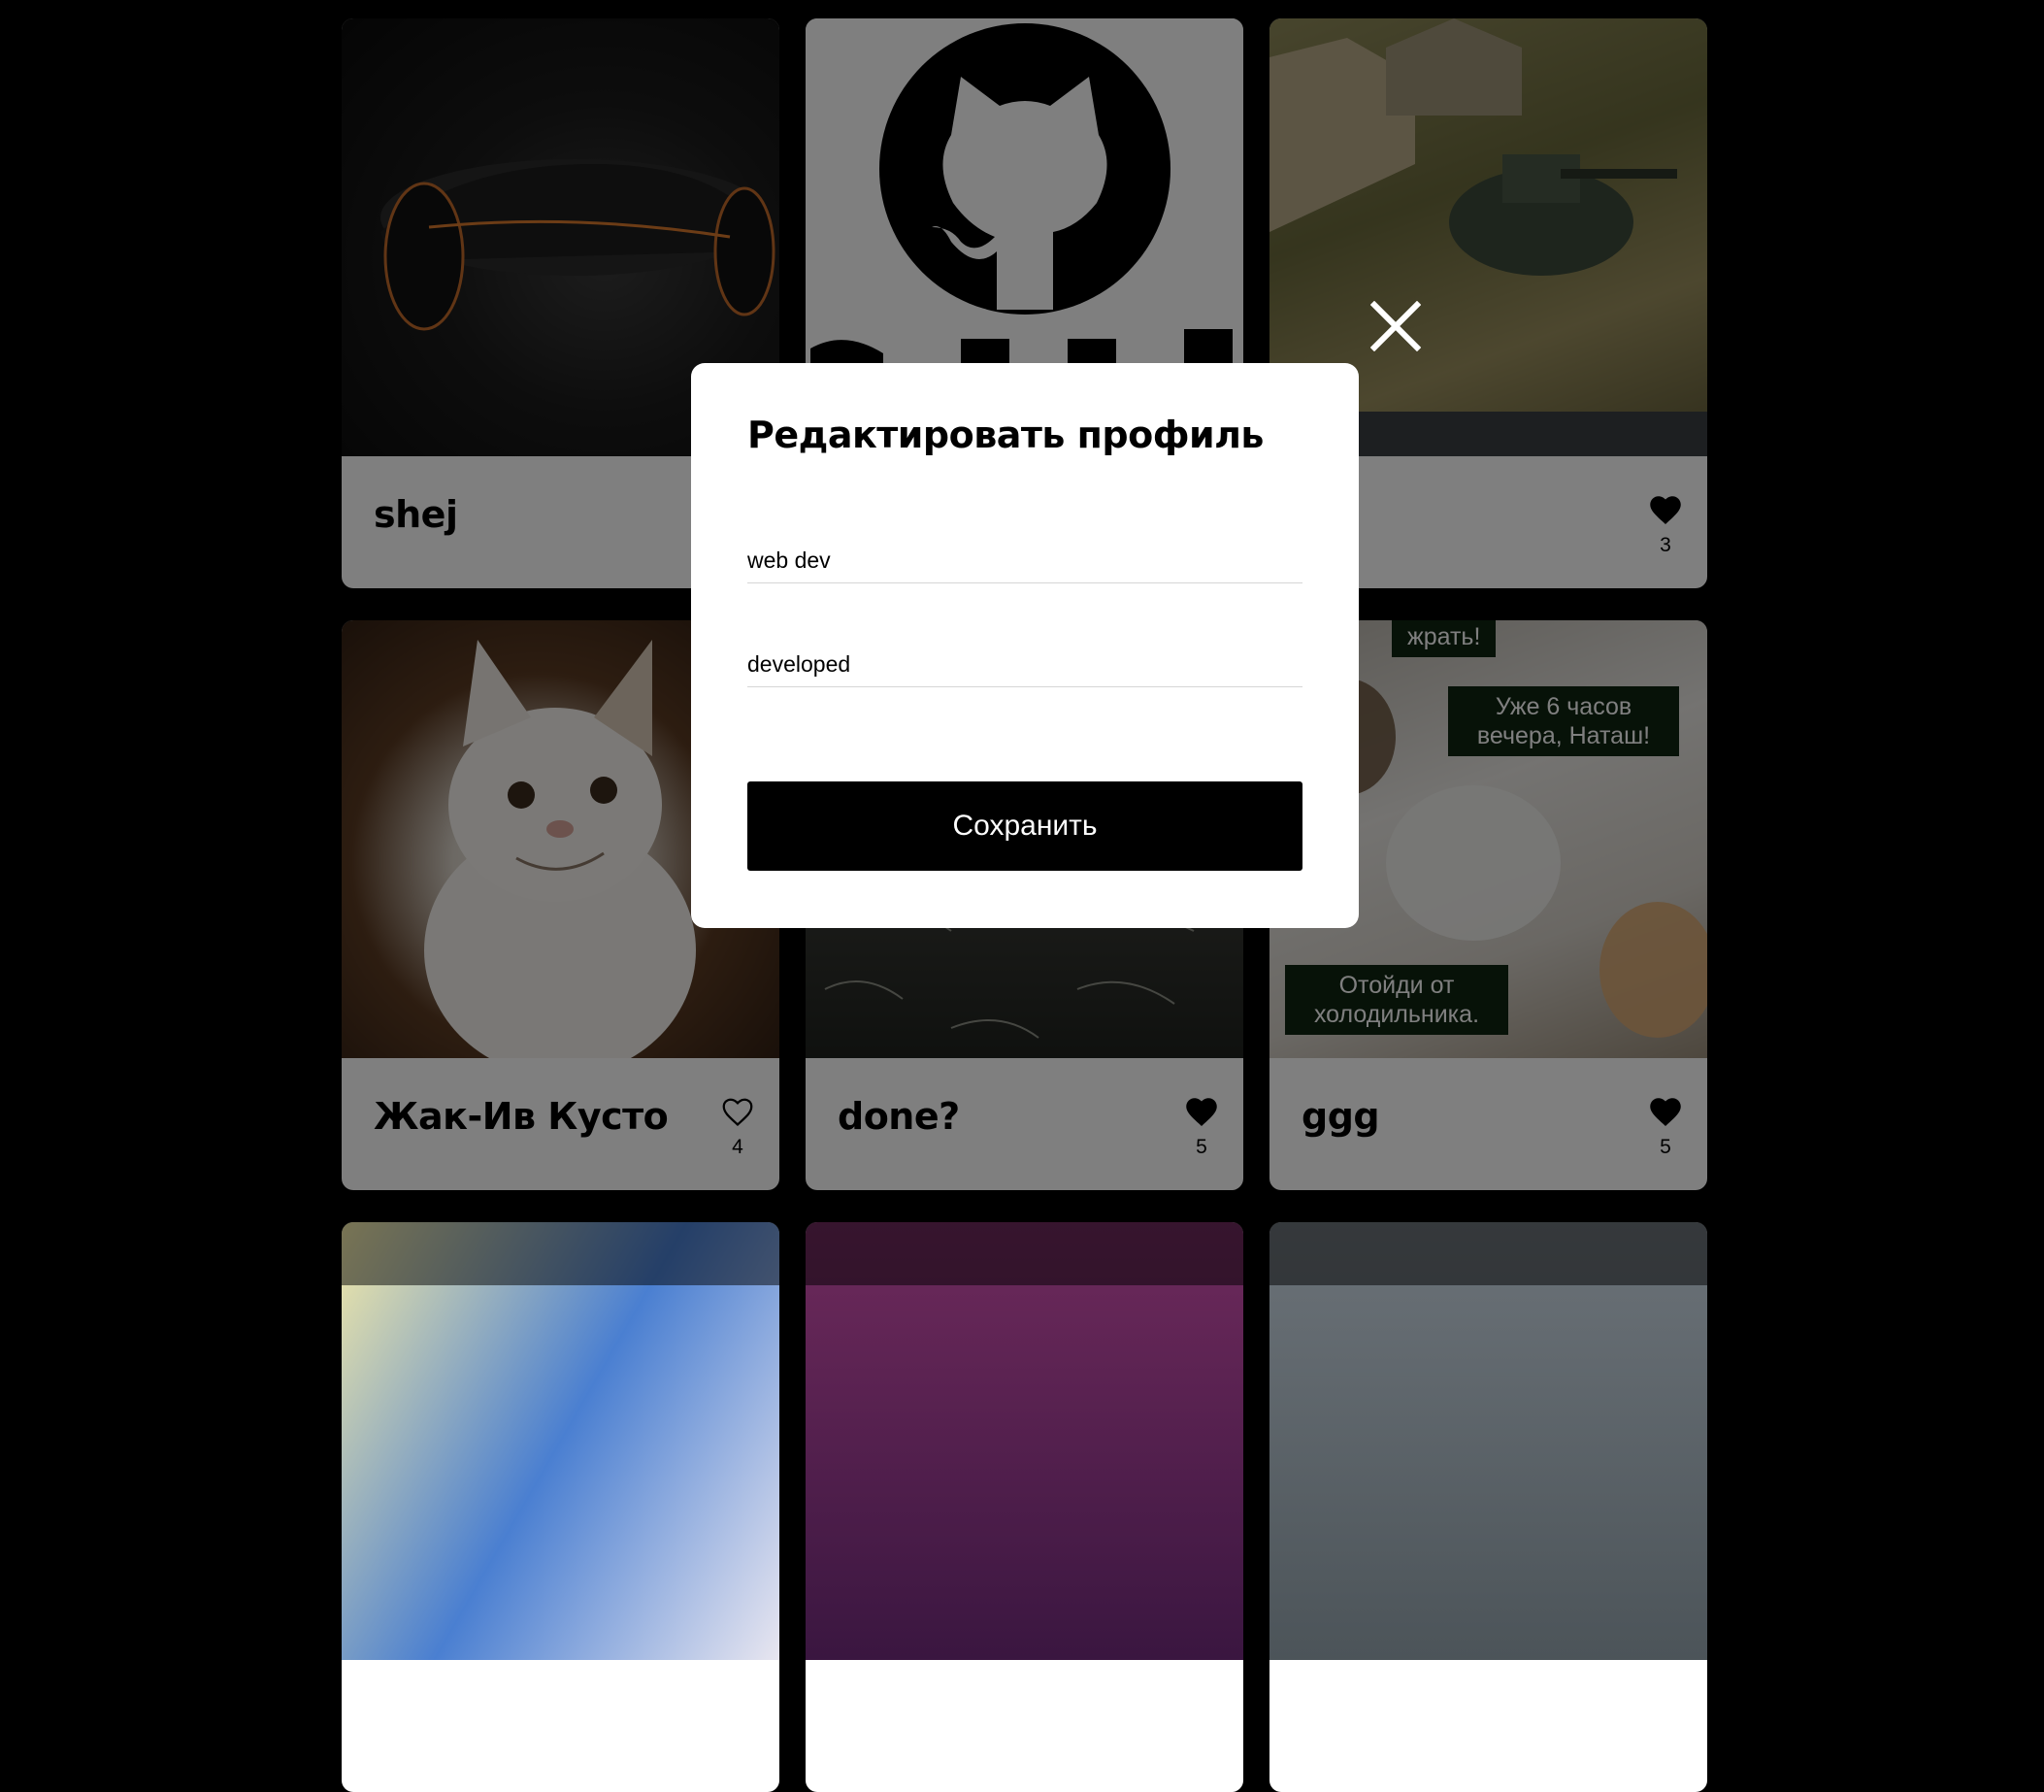 The image size is (2044, 1792). I want to click on name-input, so click(1024, 561).